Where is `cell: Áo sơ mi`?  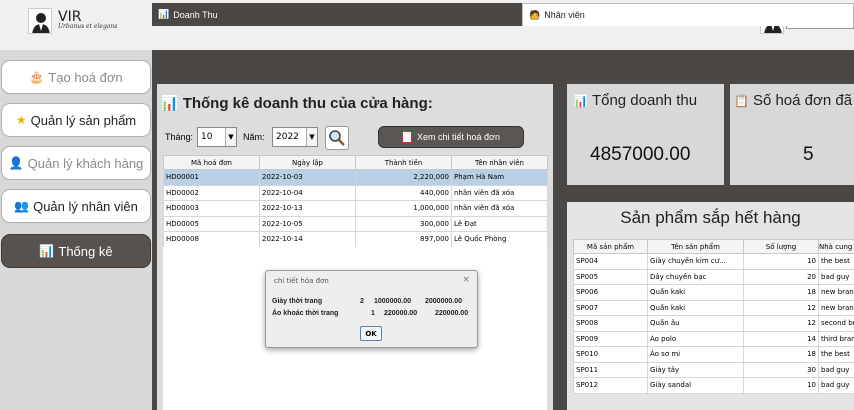
cell: Áo sơ mi is located at coordinates (695, 354).